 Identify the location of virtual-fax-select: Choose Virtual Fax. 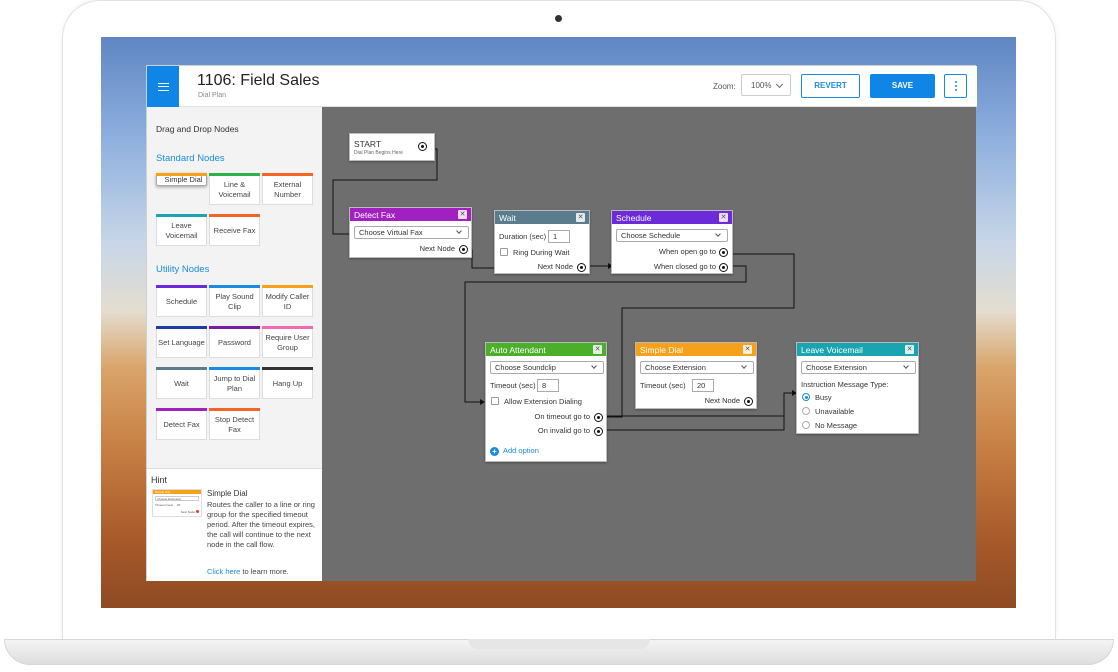
(411, 232).